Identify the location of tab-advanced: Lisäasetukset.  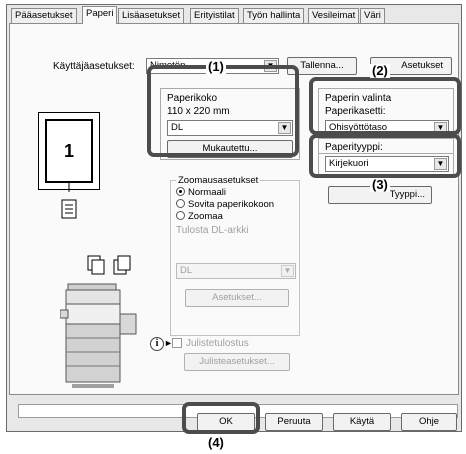
(151, 15).